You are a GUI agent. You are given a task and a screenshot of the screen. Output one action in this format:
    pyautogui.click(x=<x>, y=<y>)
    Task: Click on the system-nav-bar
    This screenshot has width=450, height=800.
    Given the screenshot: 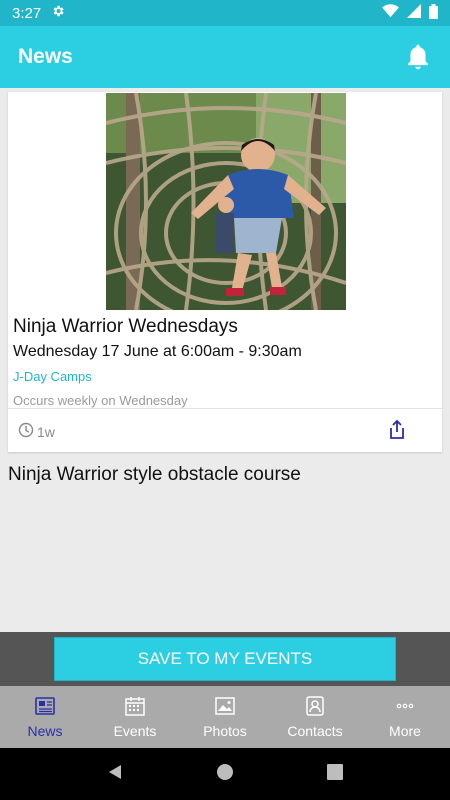 What is the action you would take?
    pyautogui.click(x=225, y=774)
    